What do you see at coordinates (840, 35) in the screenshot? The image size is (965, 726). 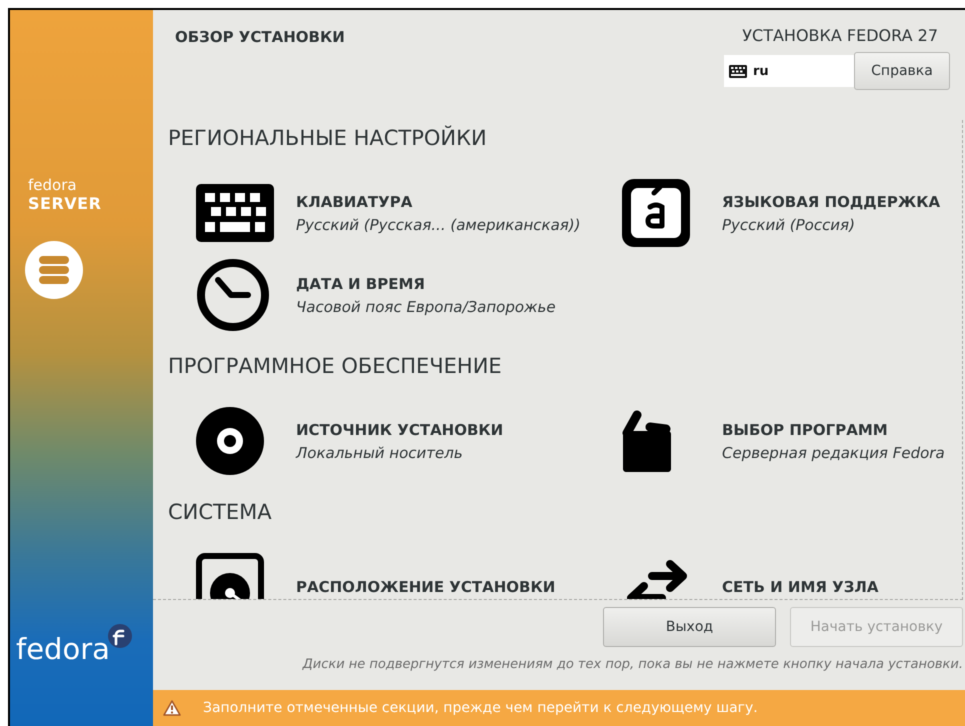 I see `product-title: УСТАНОВКА FEDORA 27` at bounding box center [840, 35].